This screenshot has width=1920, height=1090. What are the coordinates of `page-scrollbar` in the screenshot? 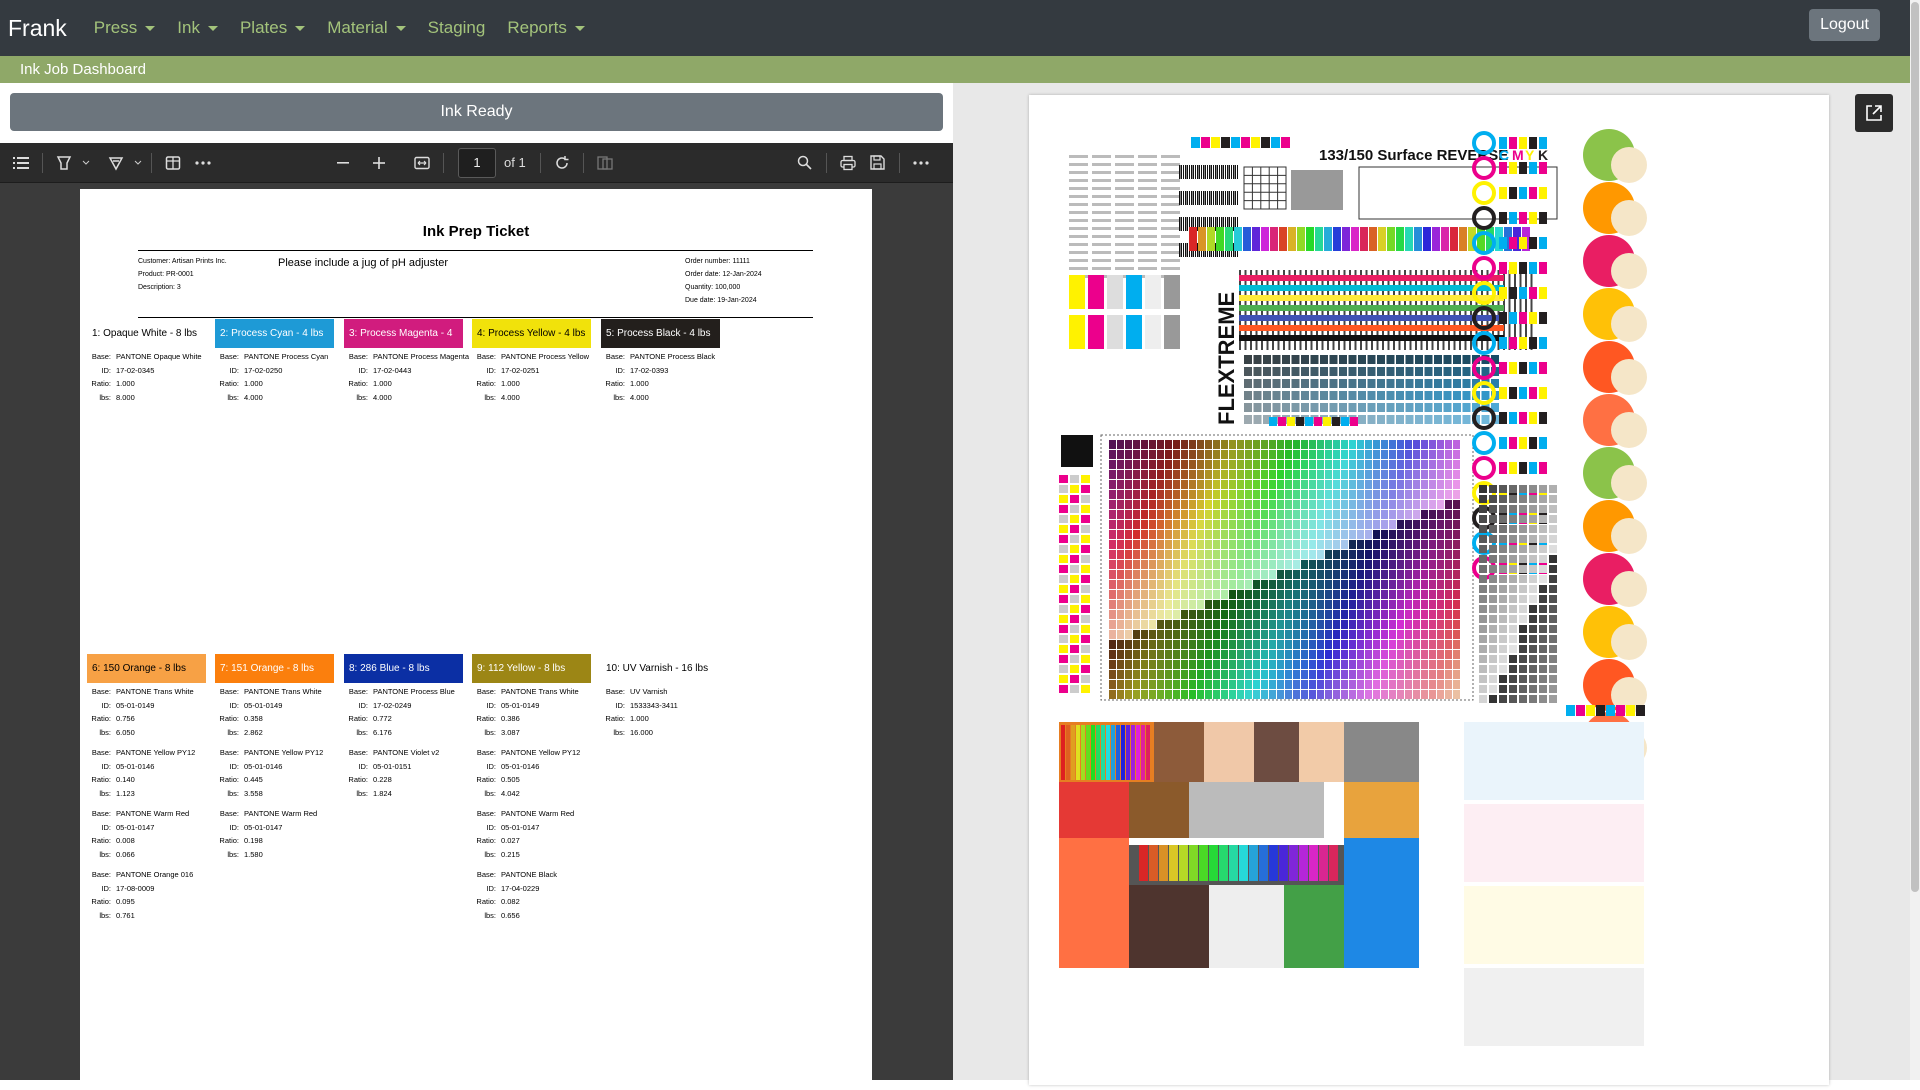 It's located at (1915, 540).